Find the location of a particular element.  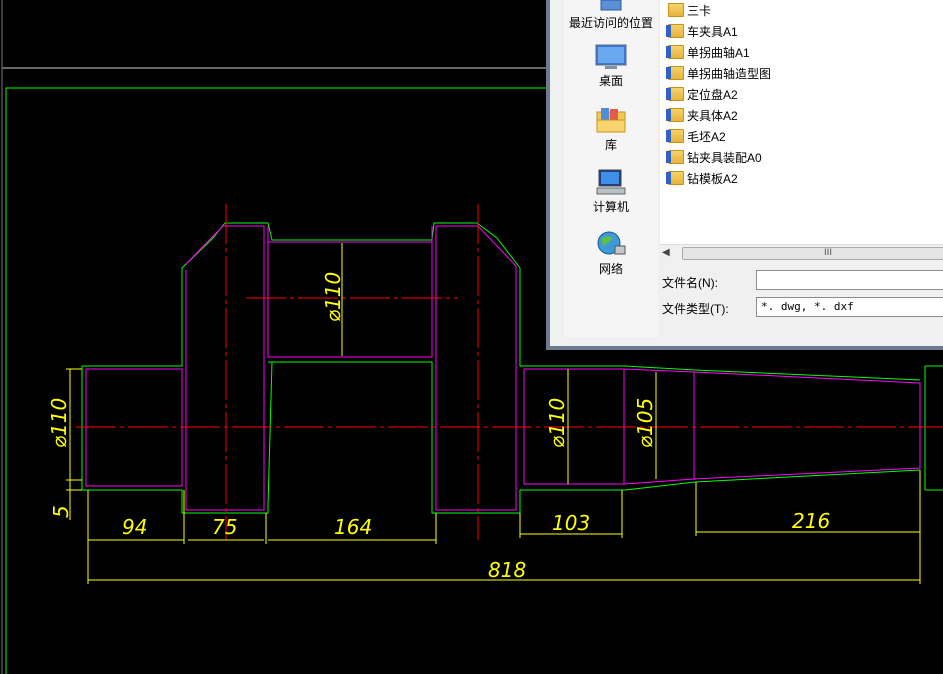

filename-input is located at coordinates (849, 280).